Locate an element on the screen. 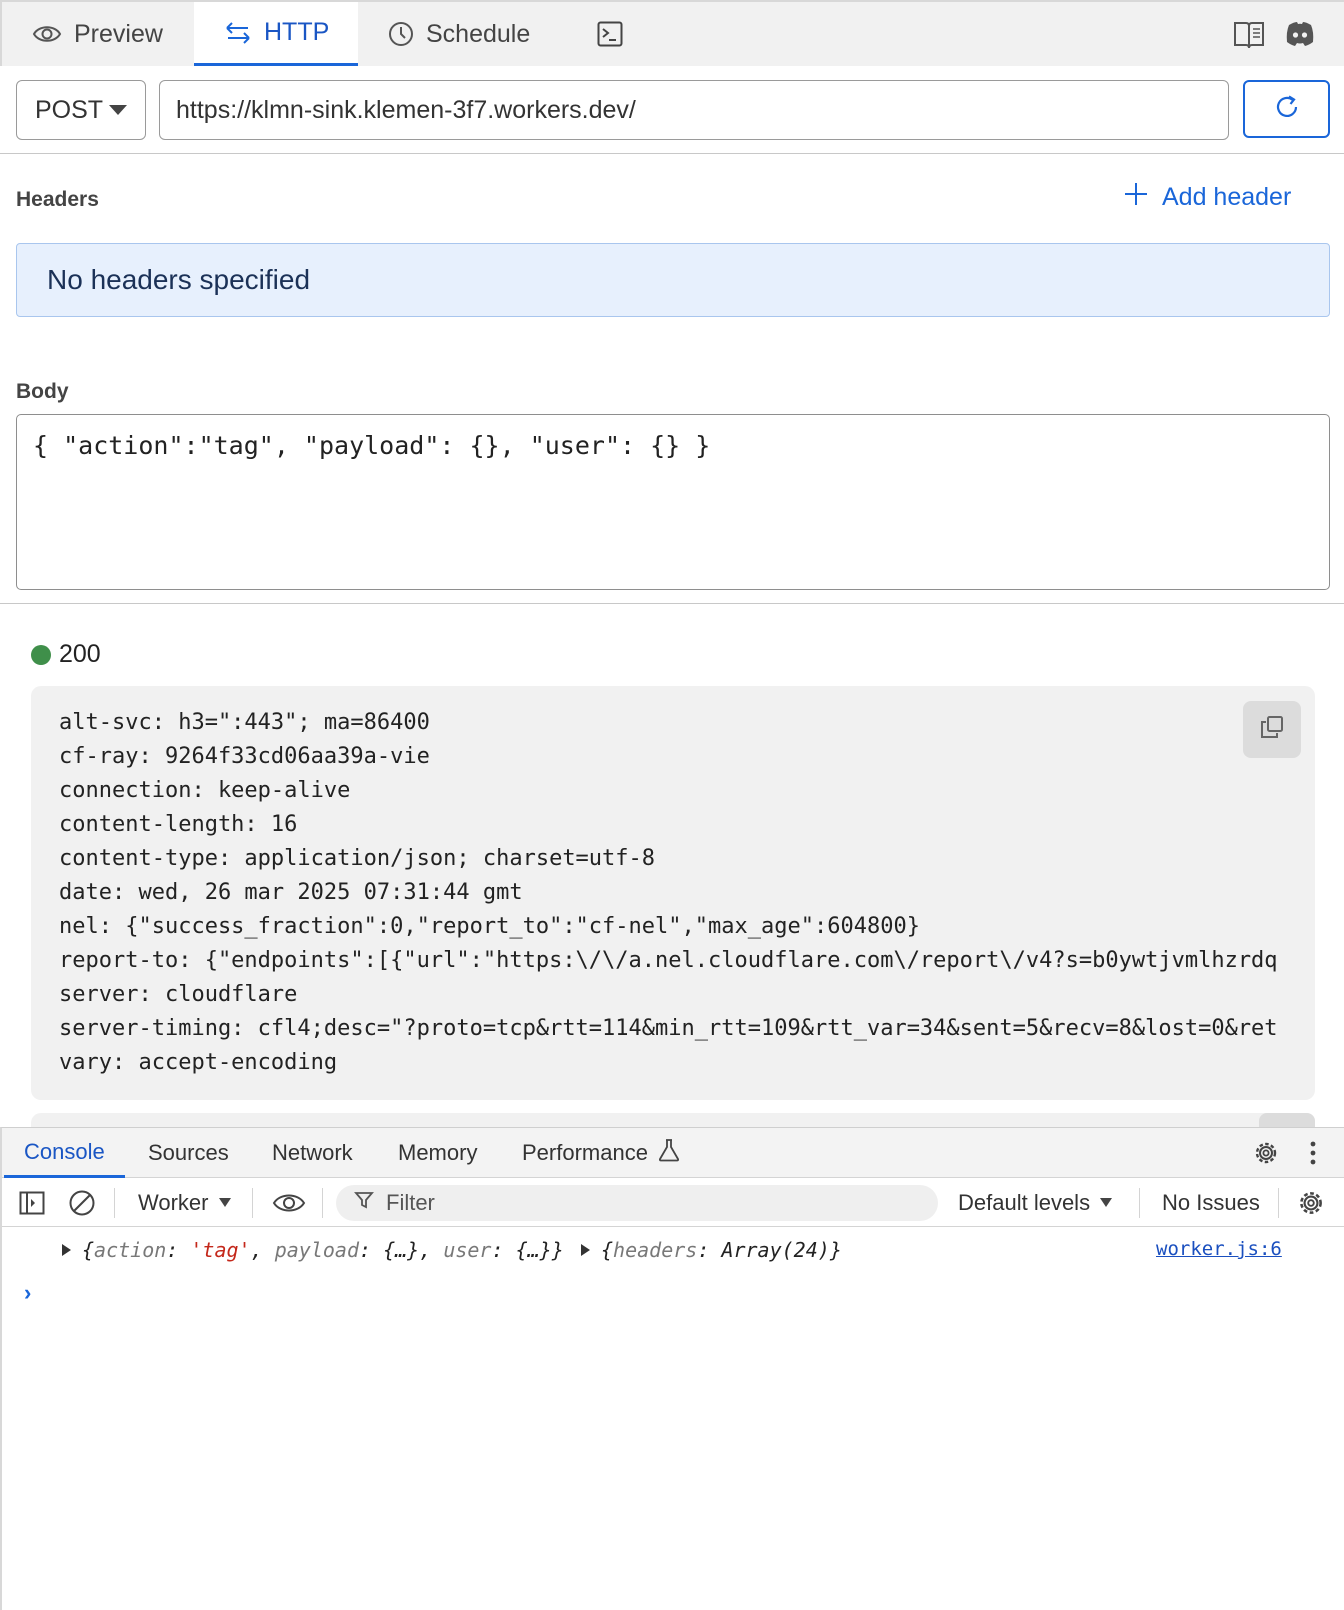  terminal-icon is located at coordinates (610, 34).